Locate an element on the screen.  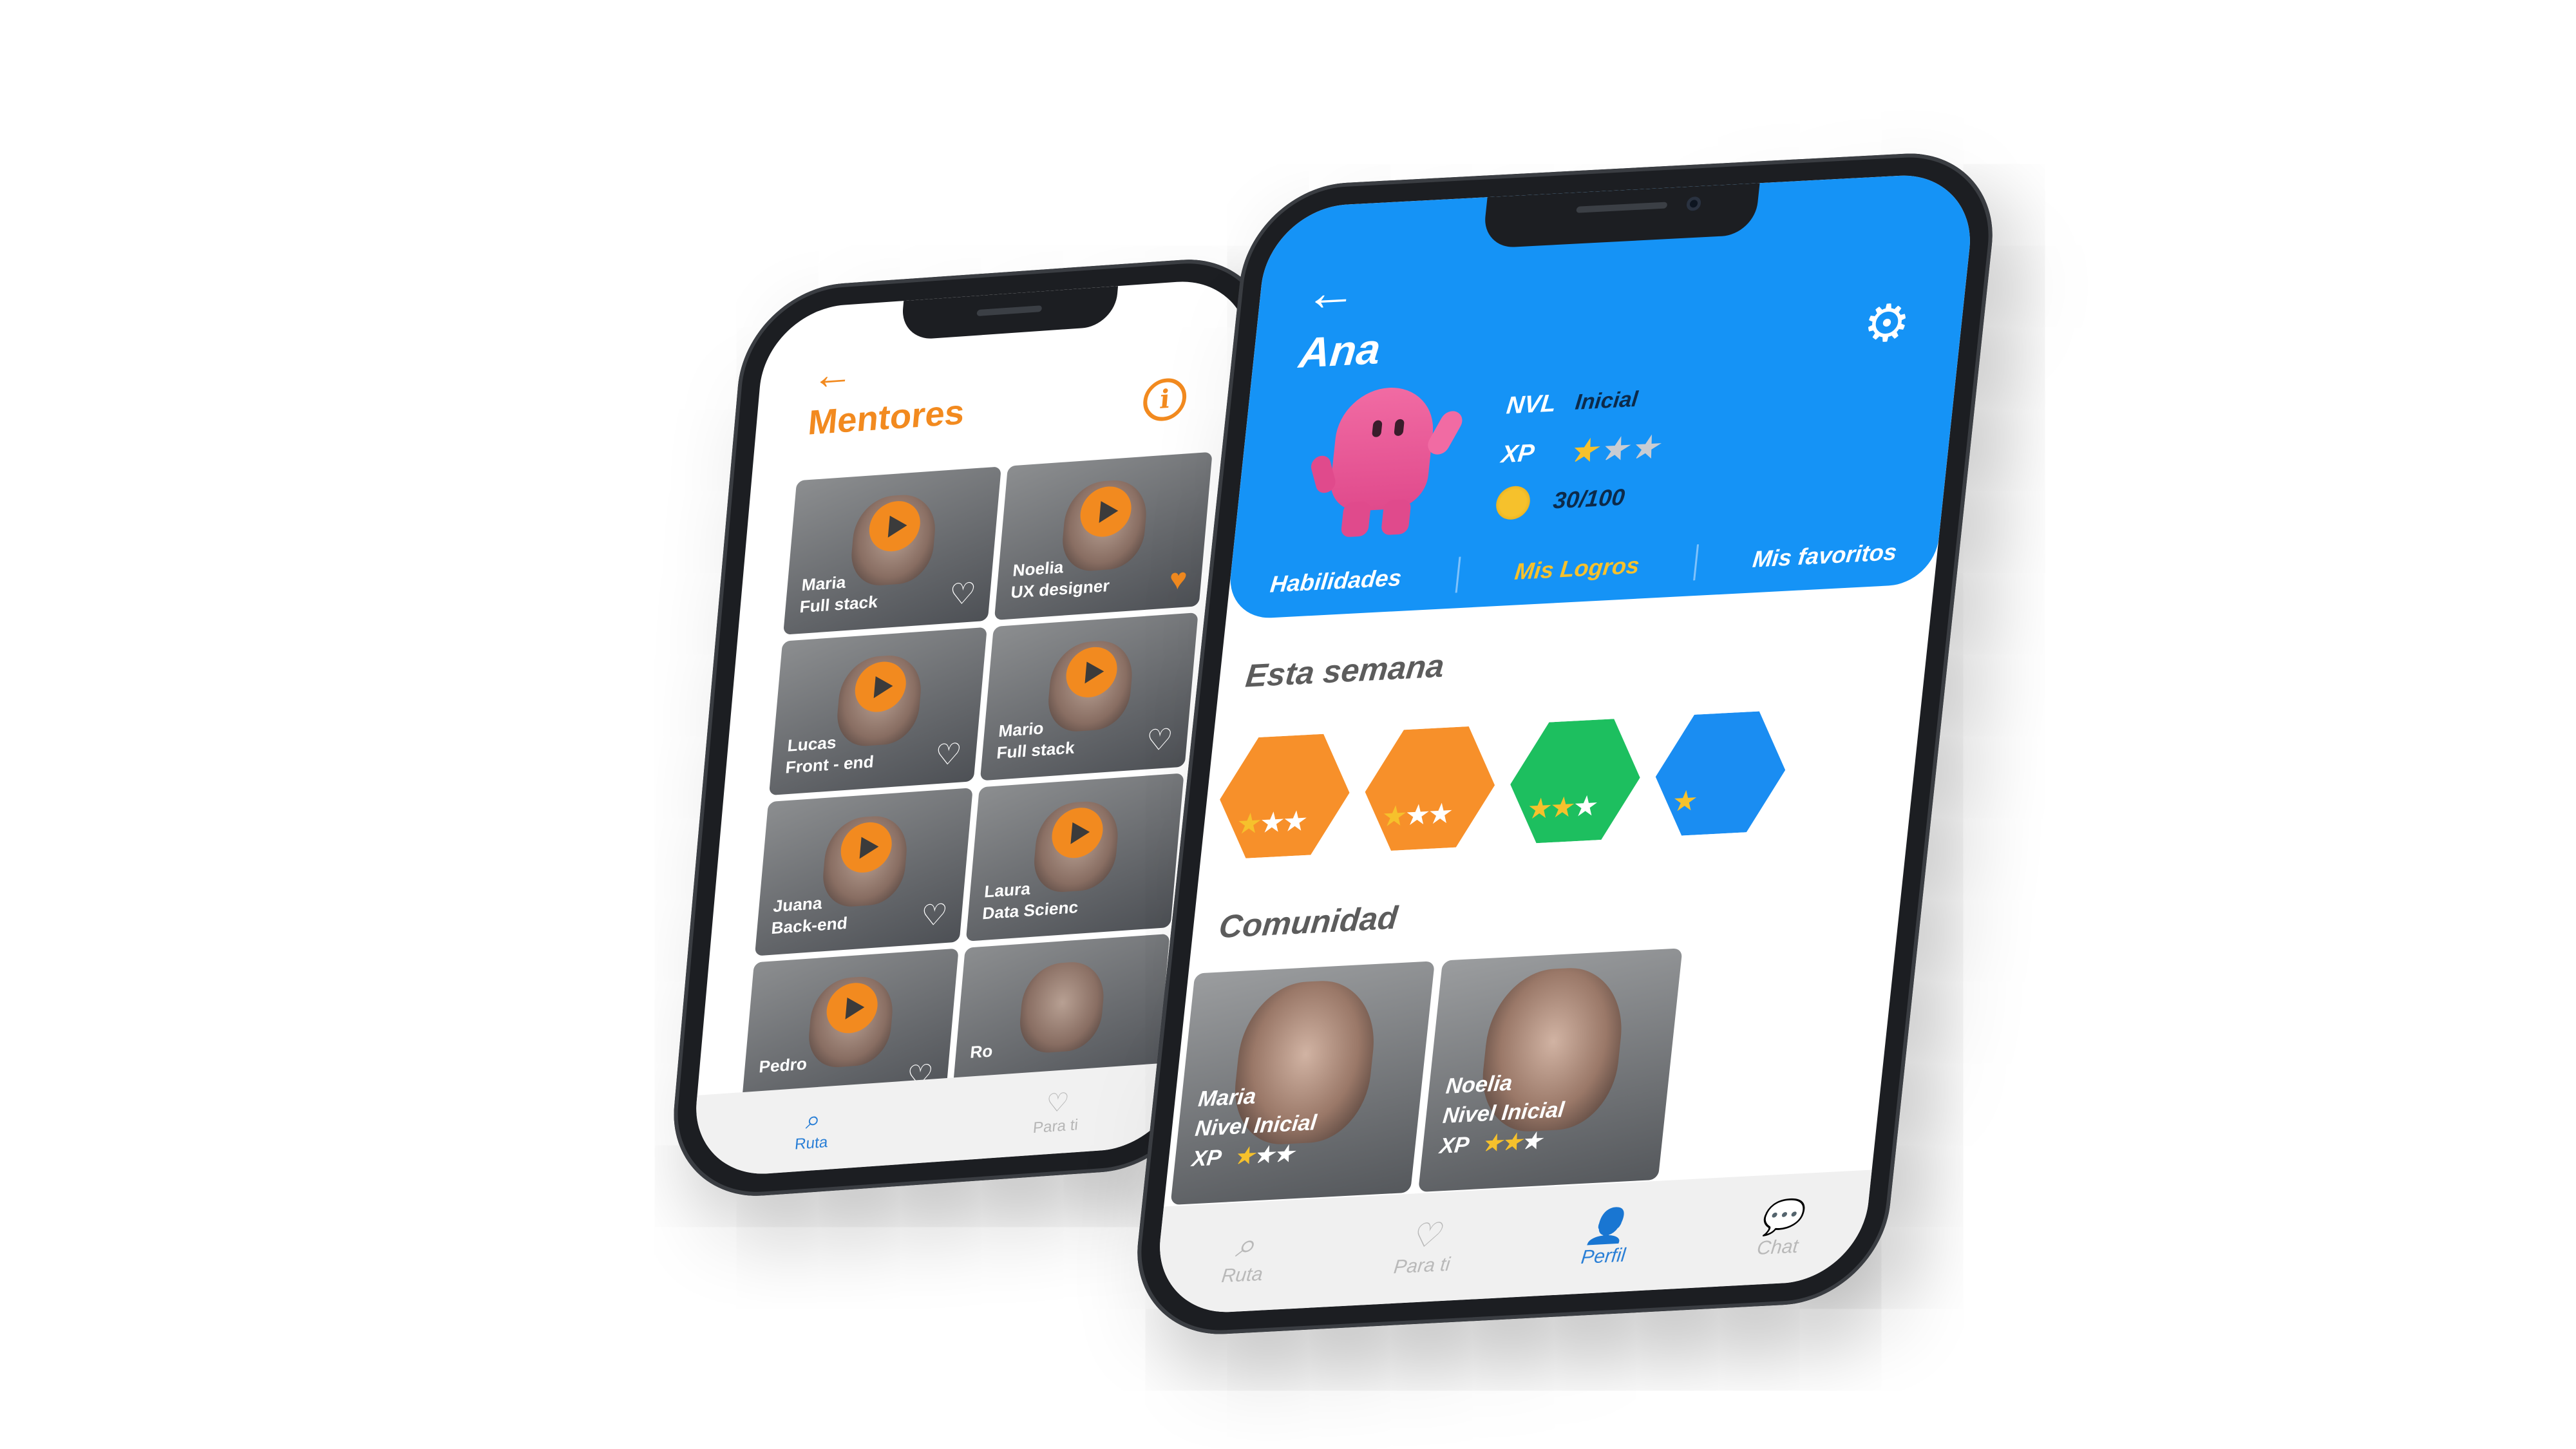
coins-value: 30/100 is located at coordinates (1589, 498).